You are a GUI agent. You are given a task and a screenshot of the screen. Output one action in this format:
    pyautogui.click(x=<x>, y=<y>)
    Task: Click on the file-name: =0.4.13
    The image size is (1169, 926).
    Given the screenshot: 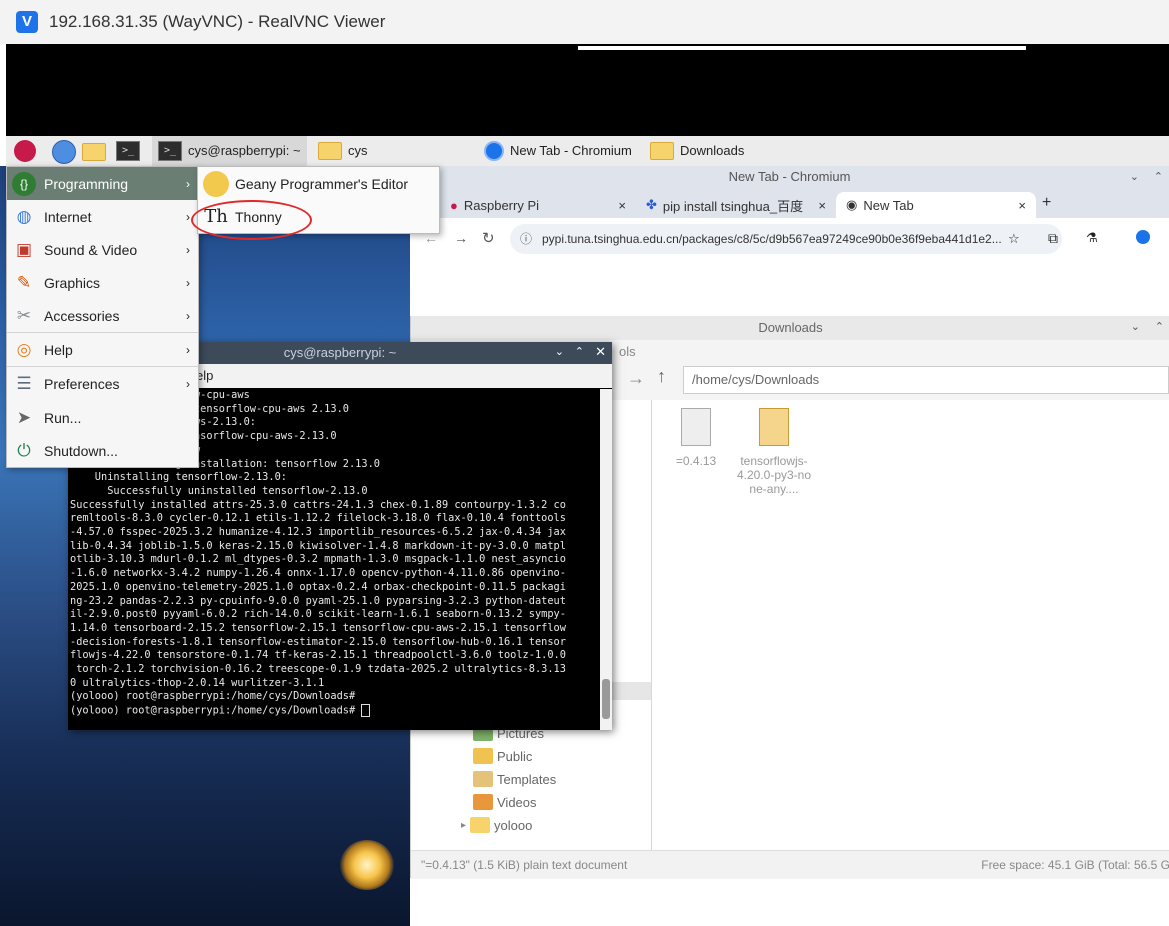 What is the action you would take?
    pyautogui.click(x=696, y=461)
    